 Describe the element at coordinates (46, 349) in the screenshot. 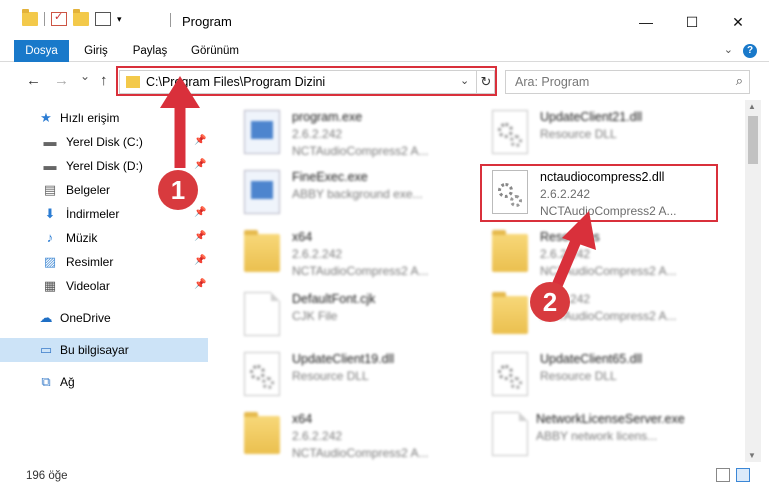

I see `computer-icon: ▭` at that location.